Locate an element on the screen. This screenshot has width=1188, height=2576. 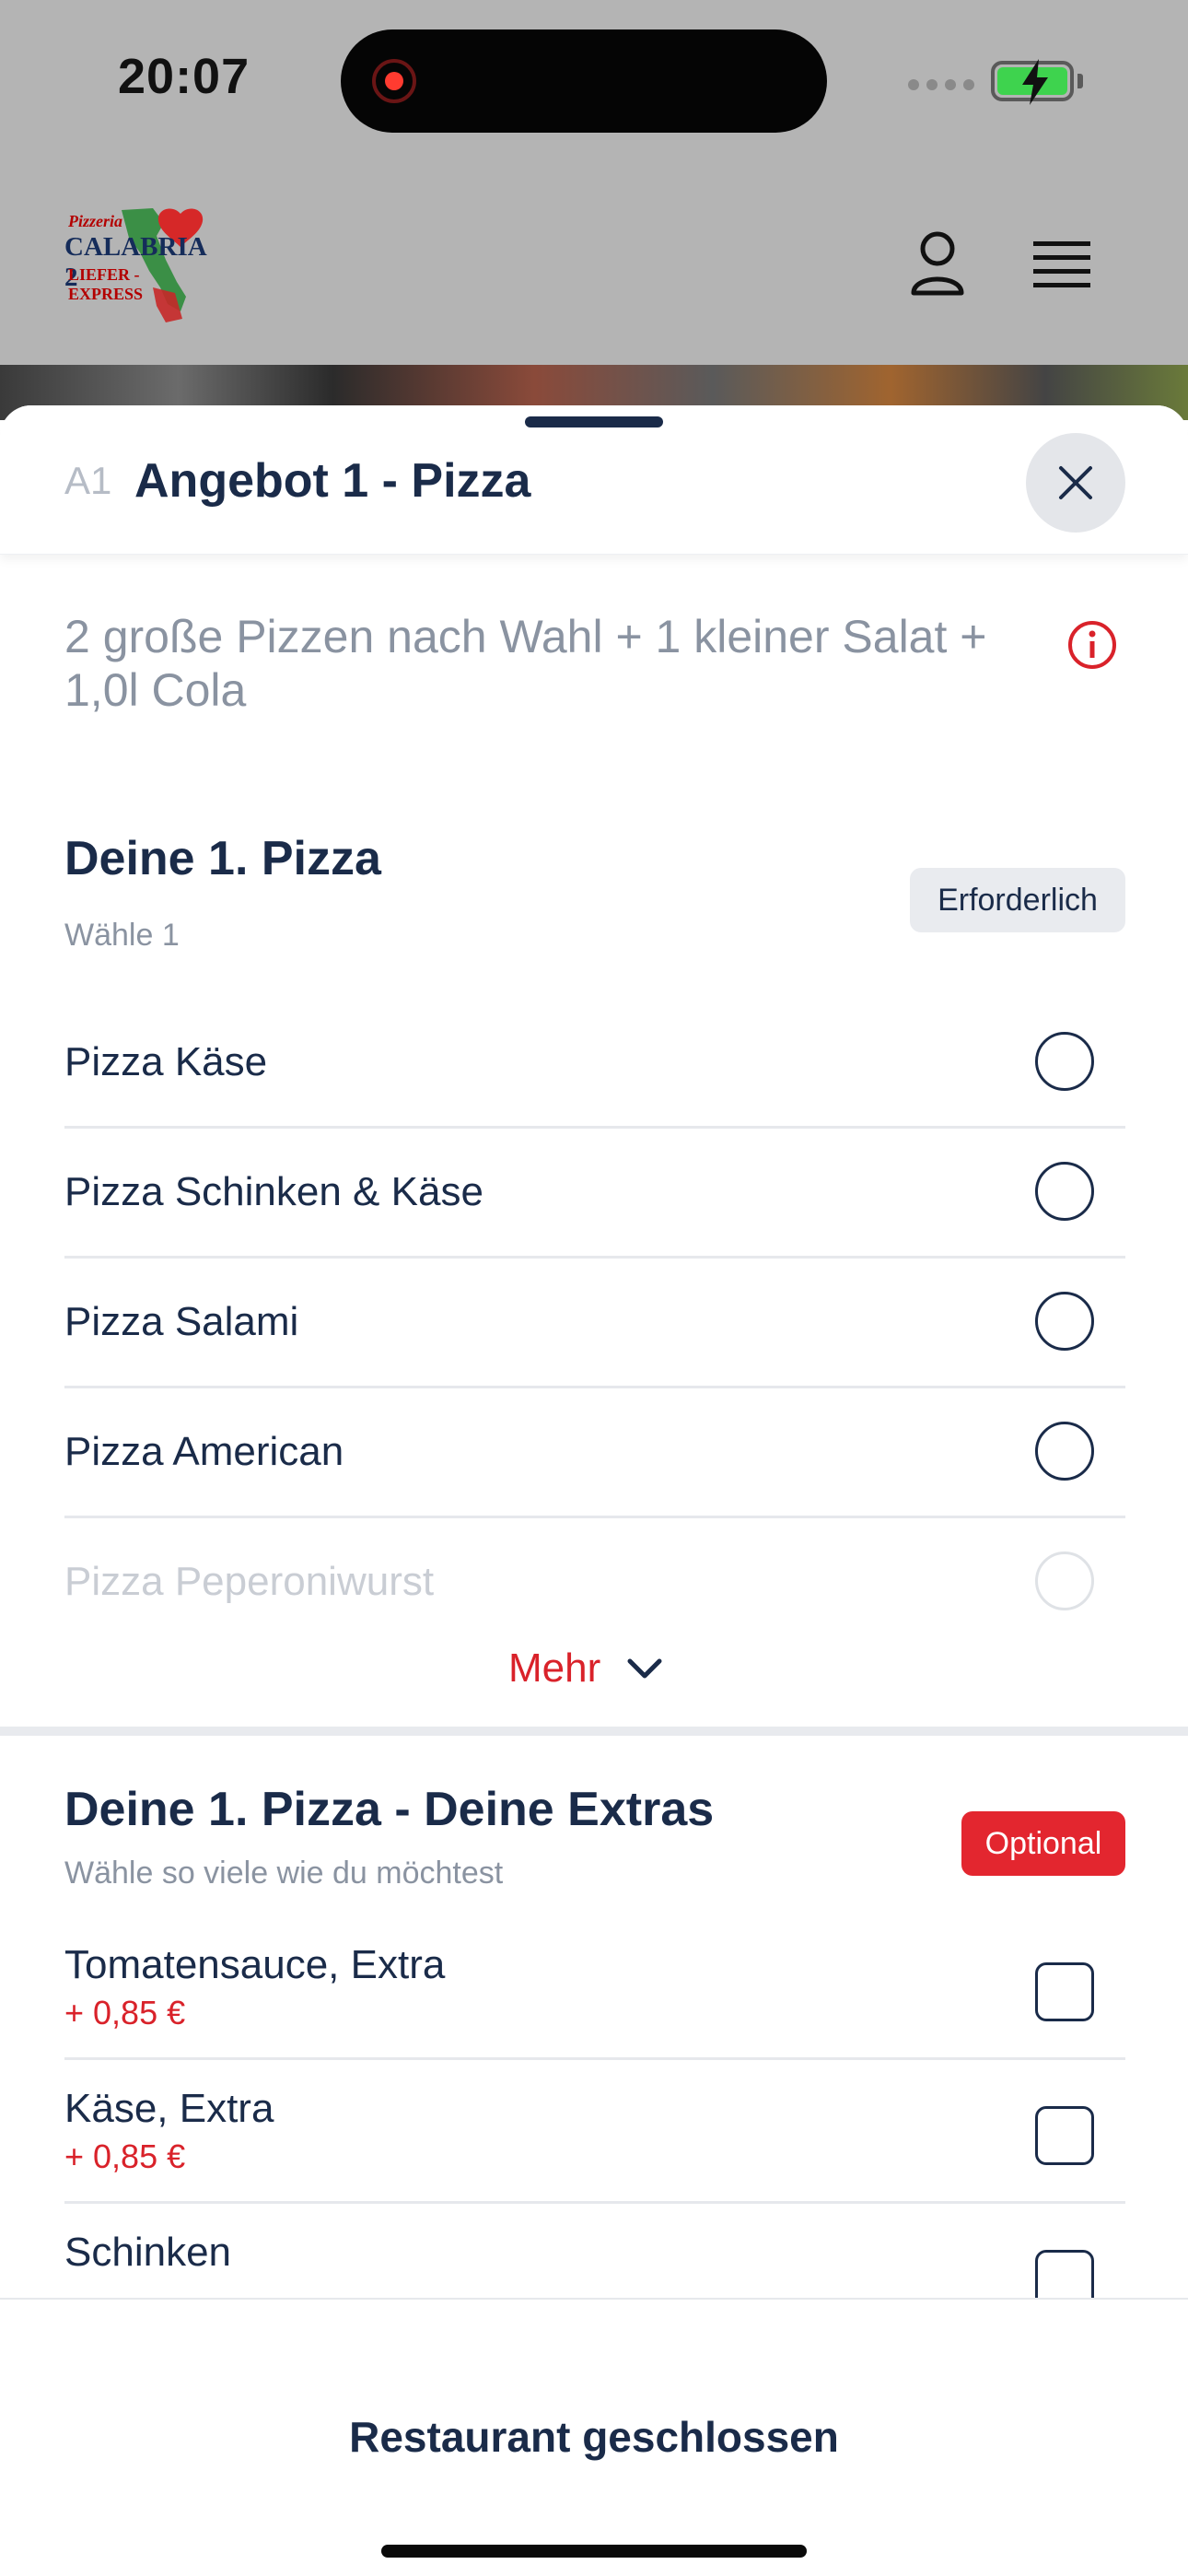
signal-icon is located at coordinates (941, 84).